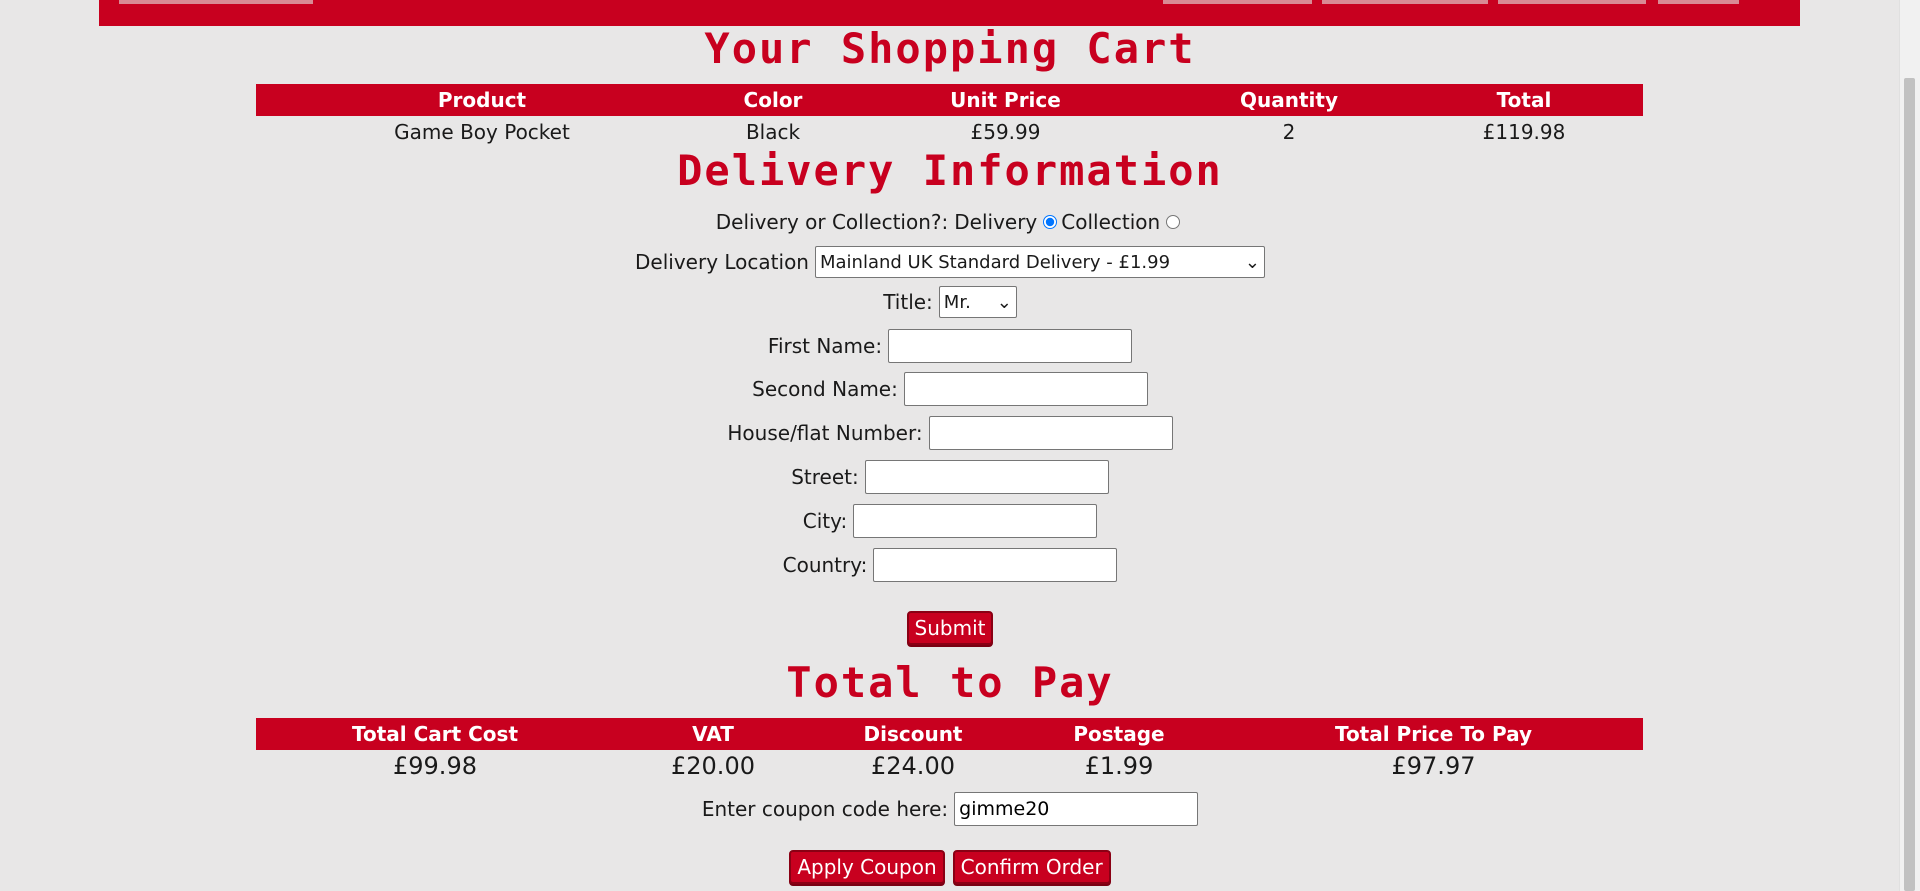 Image resolution: width=1920 pixels, height=891 pixels. I want to click on cart-cell-unit-price: £59.99, so click(1005, 132).